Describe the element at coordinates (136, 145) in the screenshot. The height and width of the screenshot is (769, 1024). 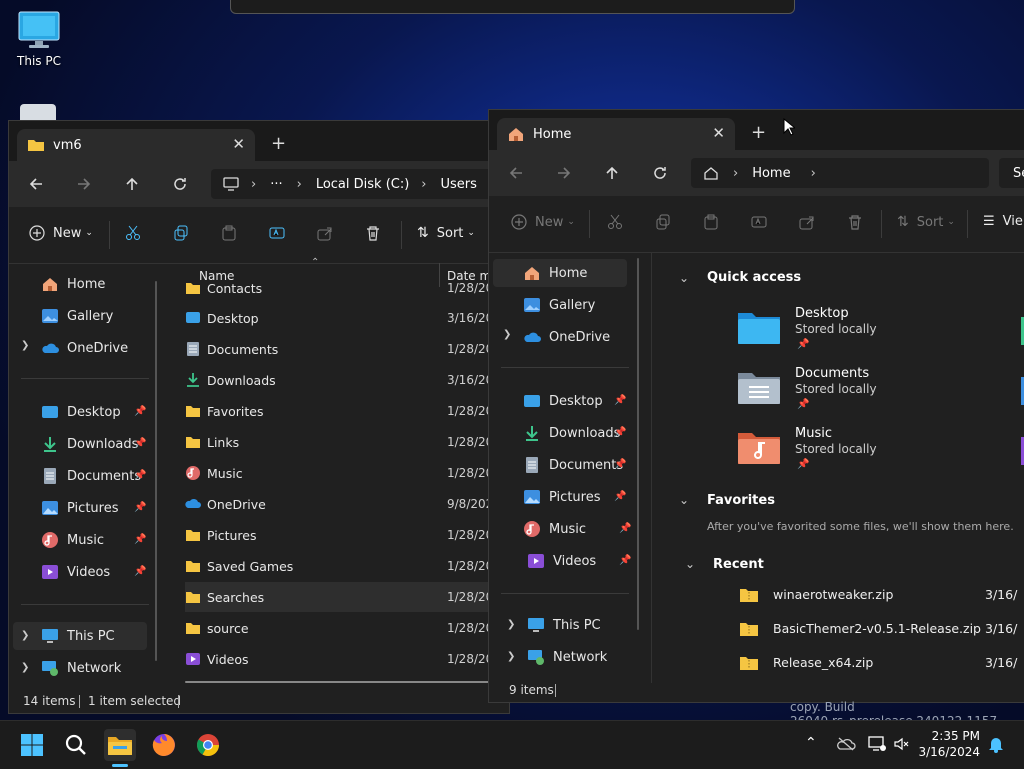
I see `tab-vm6: vm6 ✕` at that location.